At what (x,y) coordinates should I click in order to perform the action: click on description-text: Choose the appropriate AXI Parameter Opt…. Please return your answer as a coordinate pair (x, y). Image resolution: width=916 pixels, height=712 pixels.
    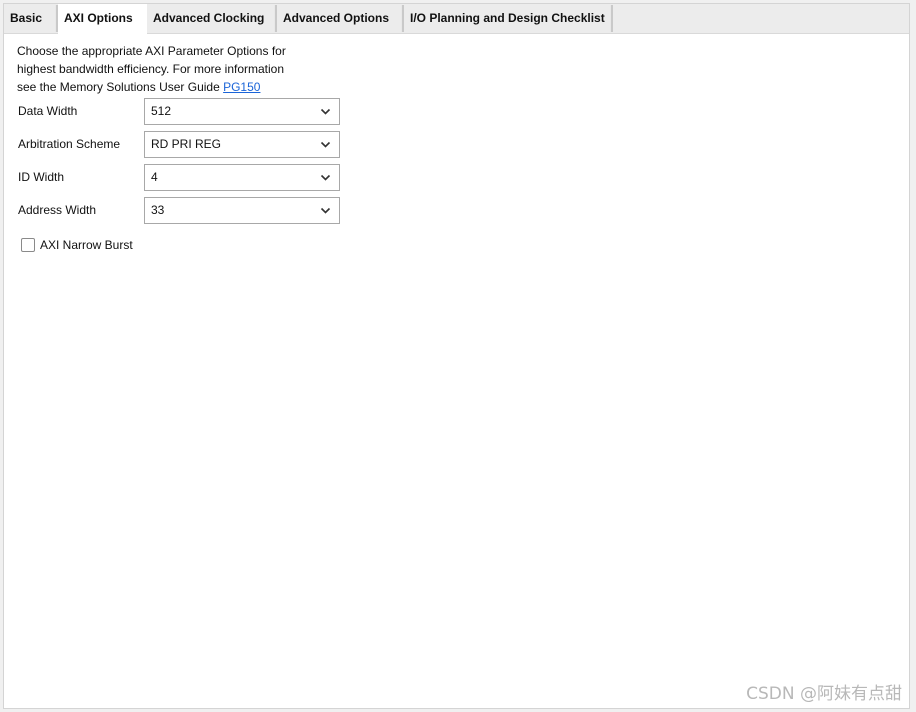
    Looking at the image, I should click on (162, 69).